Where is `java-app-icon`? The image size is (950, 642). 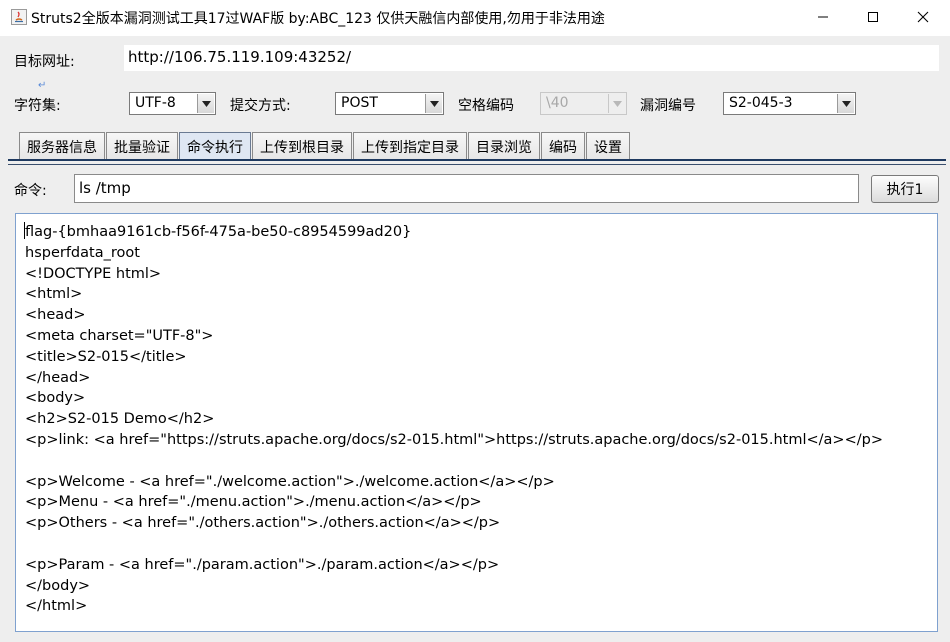
java-app-icon is located at coordinates (19, 17).